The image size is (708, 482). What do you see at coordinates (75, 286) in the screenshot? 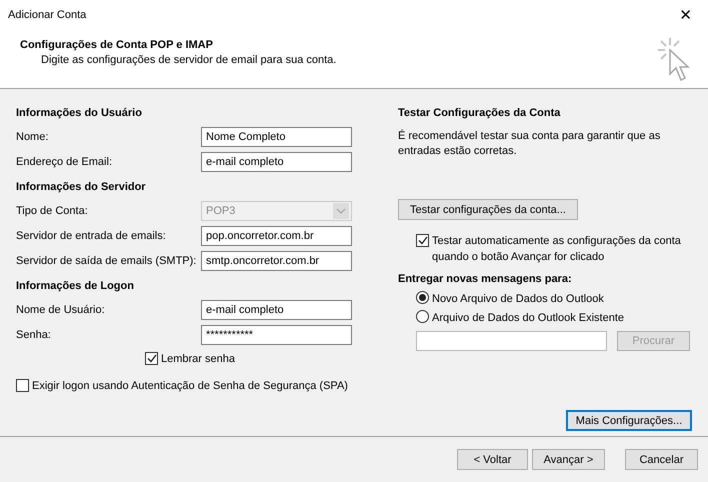
I see `section-title: Informações de Logon` at bounding box center [75, 286].